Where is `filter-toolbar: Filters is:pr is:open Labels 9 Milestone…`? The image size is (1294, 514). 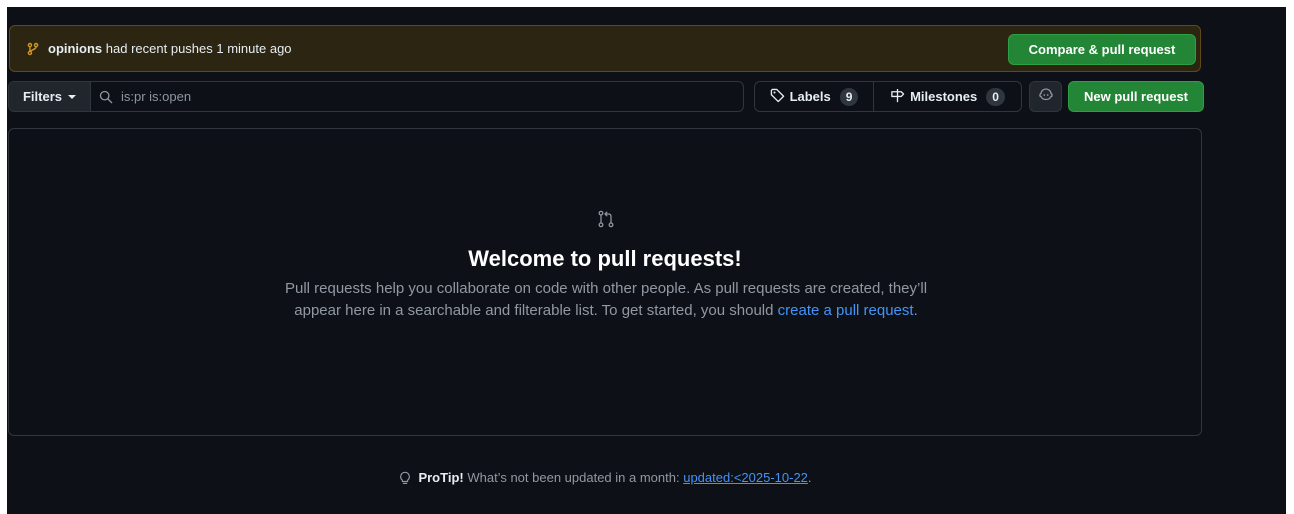
filter-toolbar: Filters is:pr is:open Labels 9 Milestone… is located at coordinates (606, 97).